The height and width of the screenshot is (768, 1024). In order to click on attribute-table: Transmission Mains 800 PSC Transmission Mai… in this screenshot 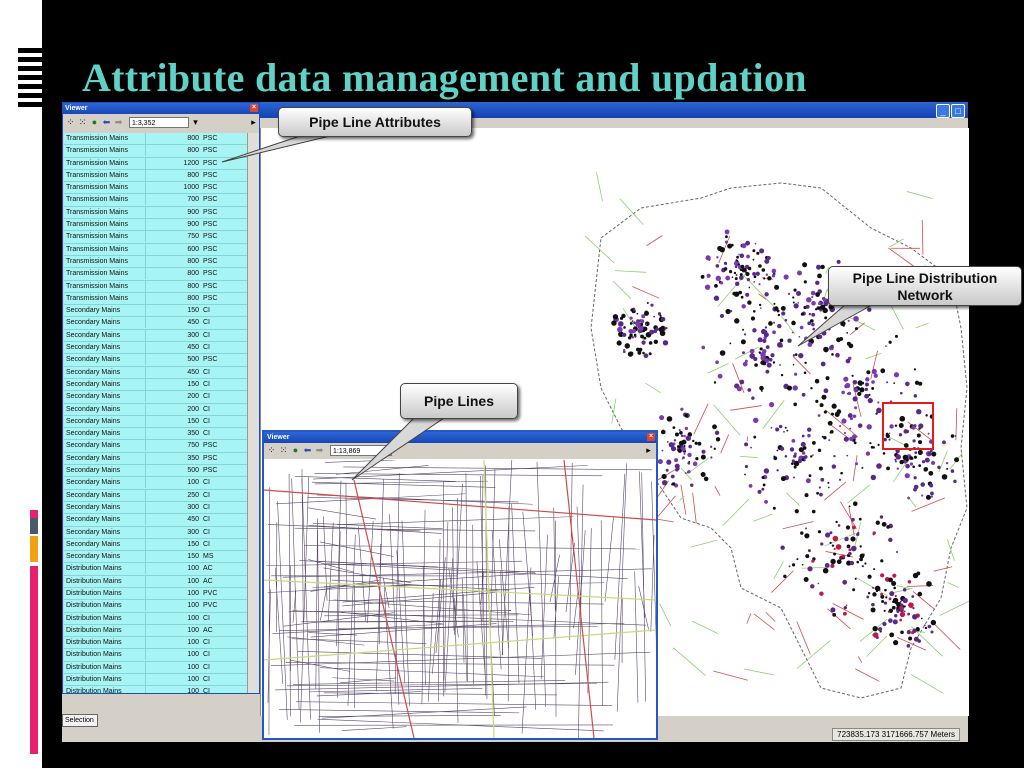, I will do `click(155, 413)`.